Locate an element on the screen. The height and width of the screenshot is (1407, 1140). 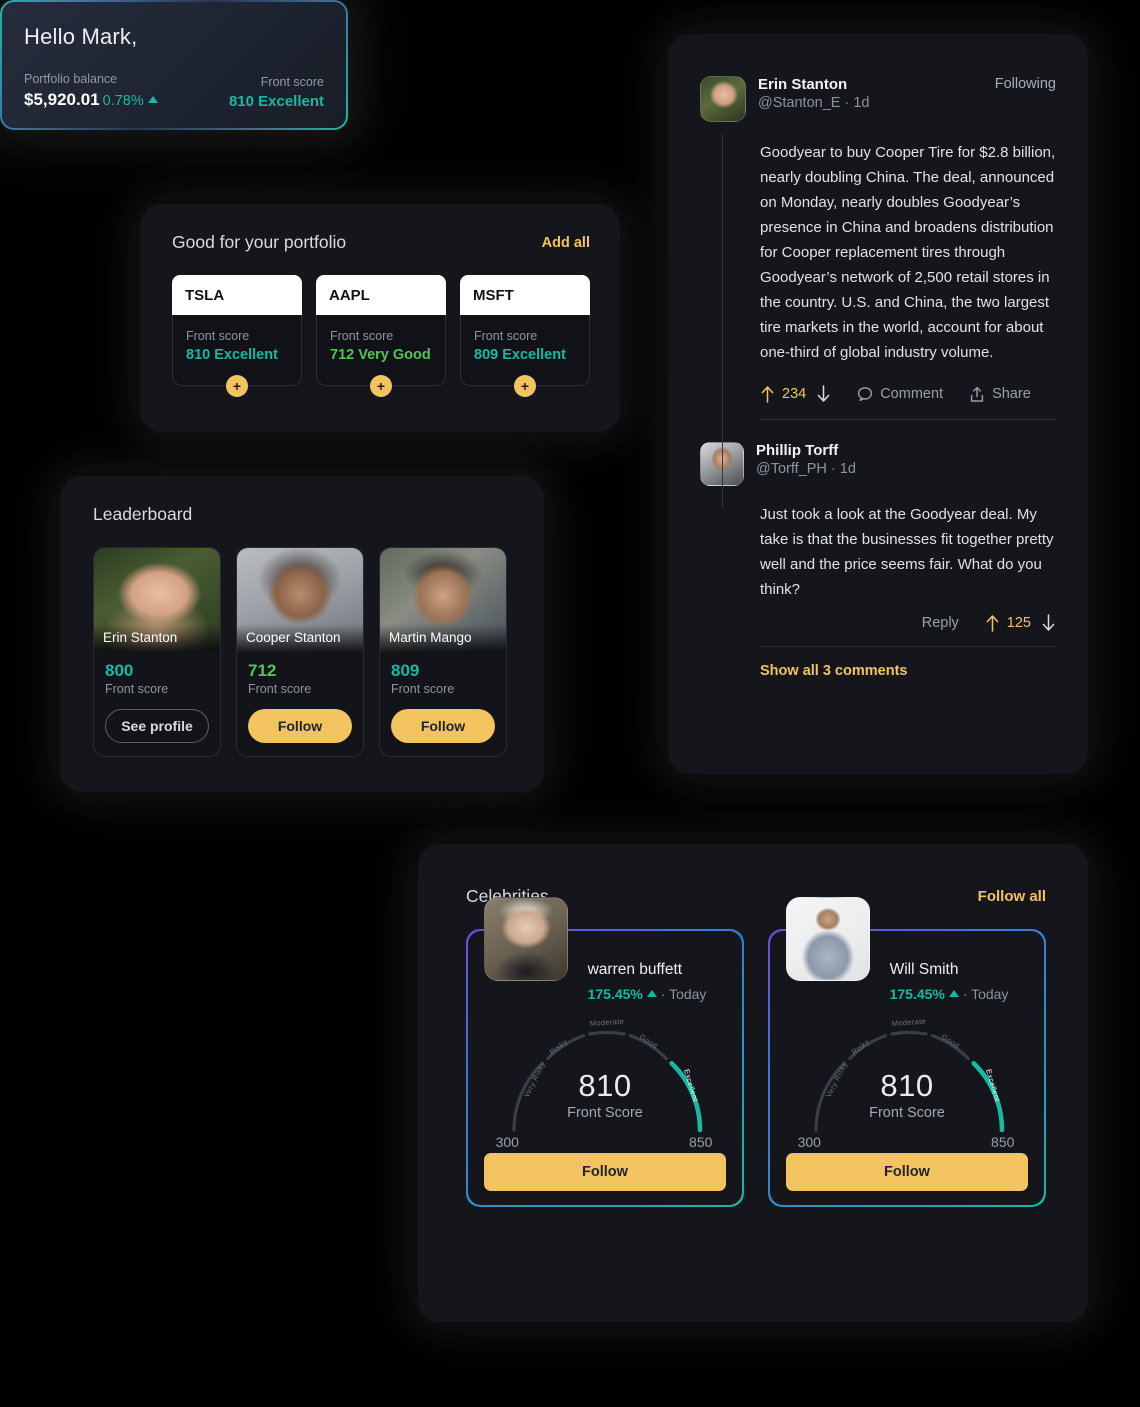
leaderboard-item-cooper-stanton: Cooper Stanton 712 Front score Follow is located at coordinates (300, 652).